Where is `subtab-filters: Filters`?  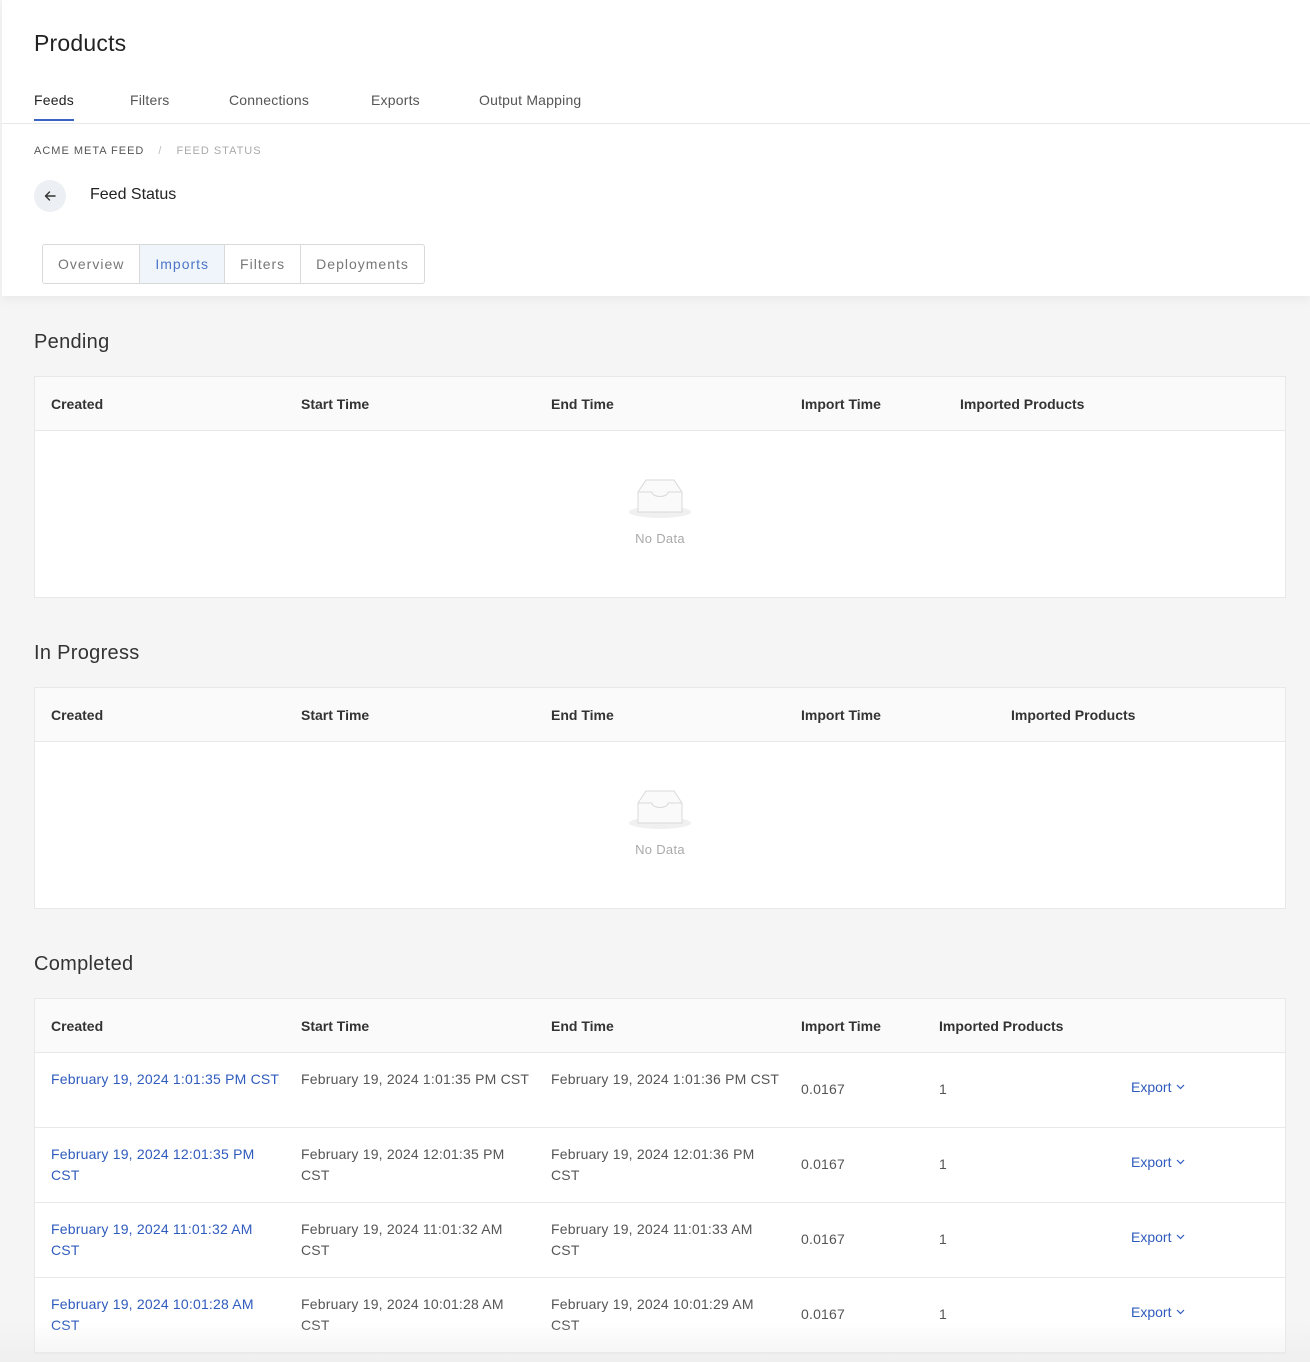 subtab-filters: Filters is located at coordinates (263, 264).